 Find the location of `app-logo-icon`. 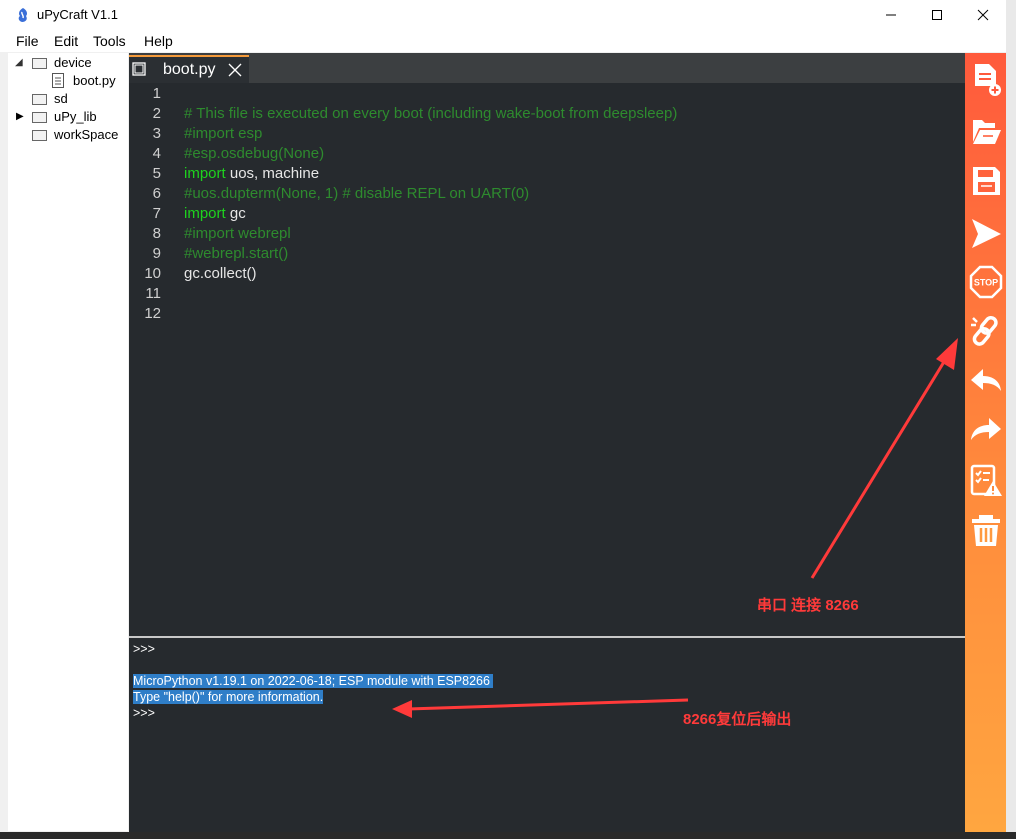

app-logo-icon is located at coordinates (22, 15).